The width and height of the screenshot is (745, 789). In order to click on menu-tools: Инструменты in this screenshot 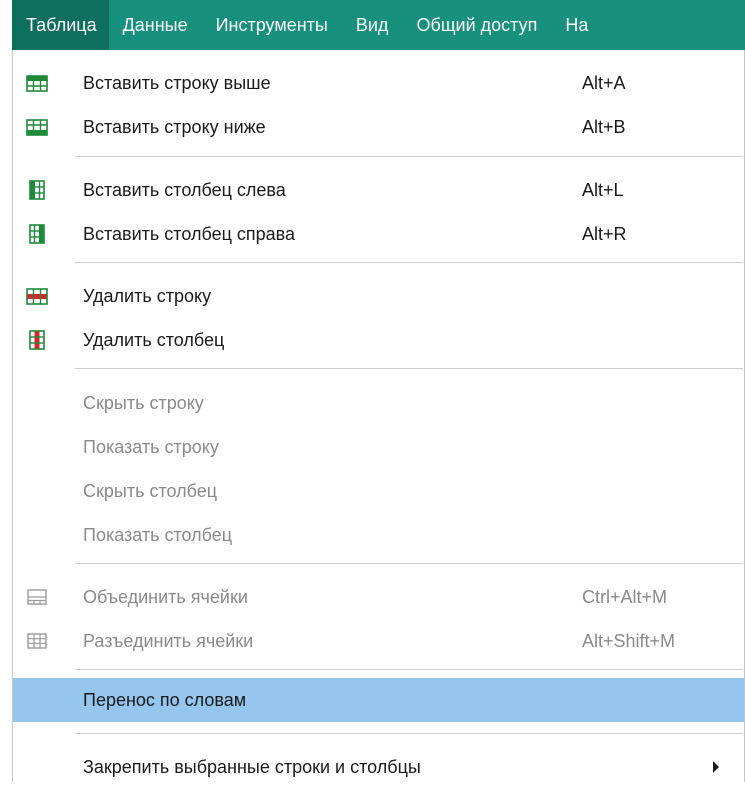, I will do `click(272, 25)`.